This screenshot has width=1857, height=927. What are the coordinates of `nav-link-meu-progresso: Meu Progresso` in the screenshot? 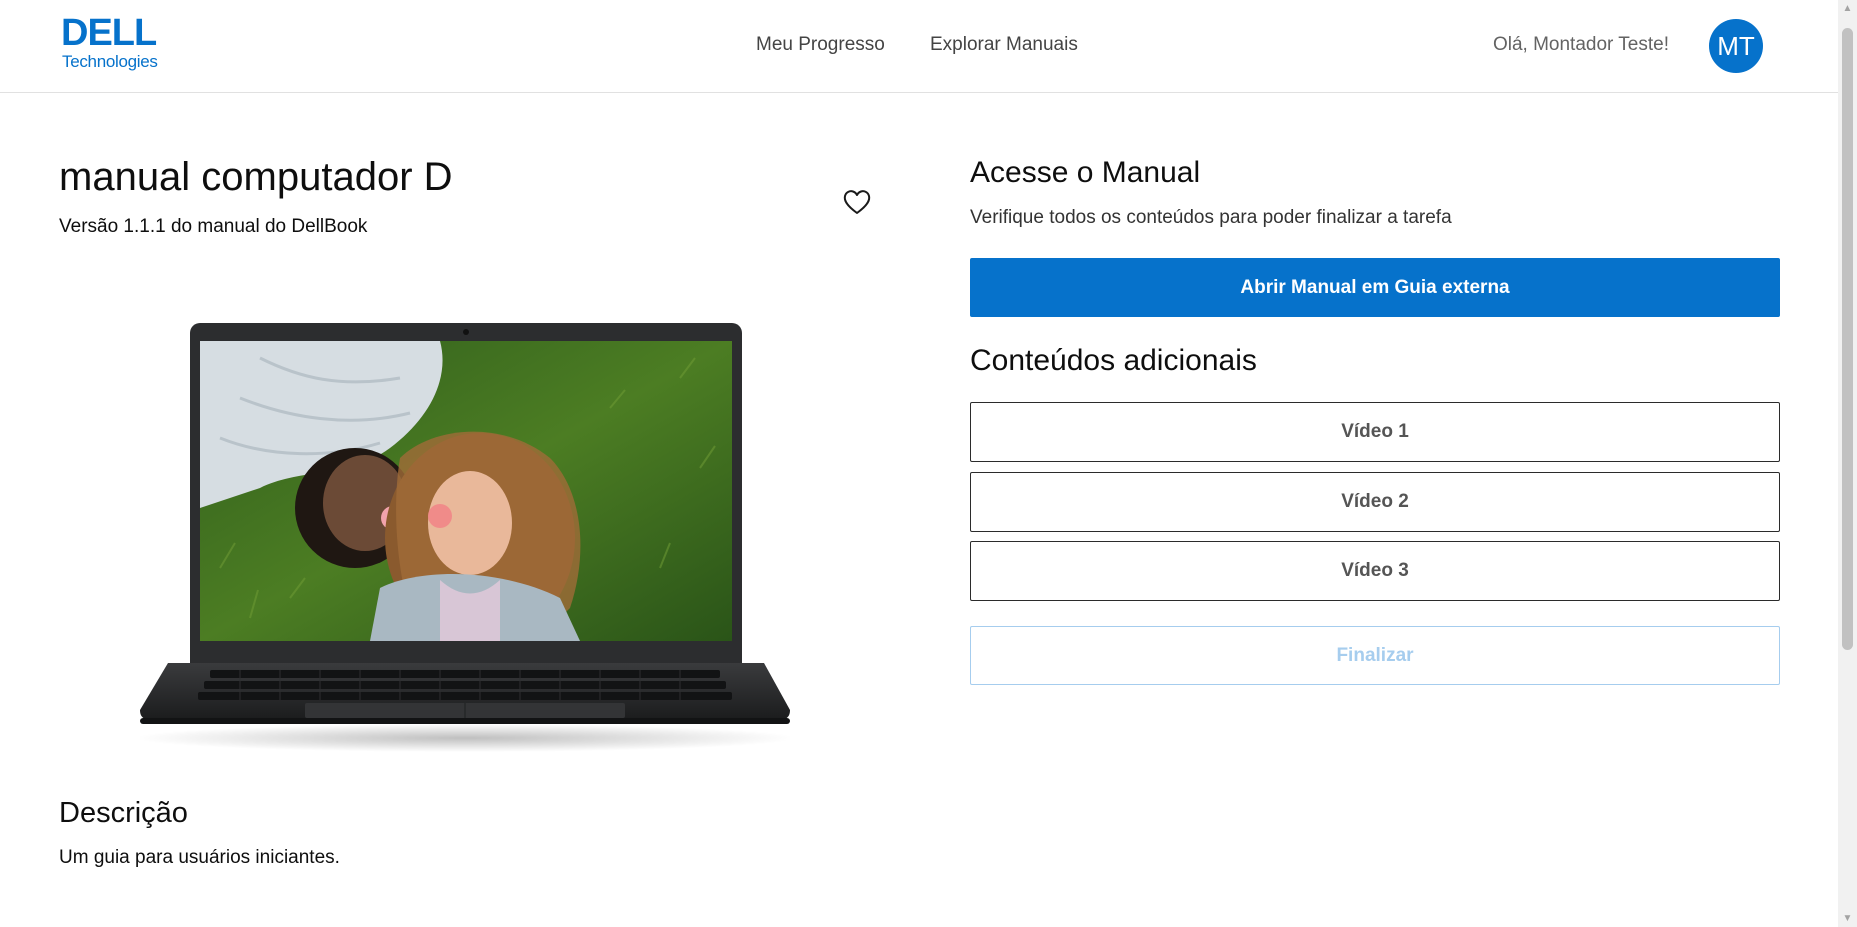 It's located at (820, 45).